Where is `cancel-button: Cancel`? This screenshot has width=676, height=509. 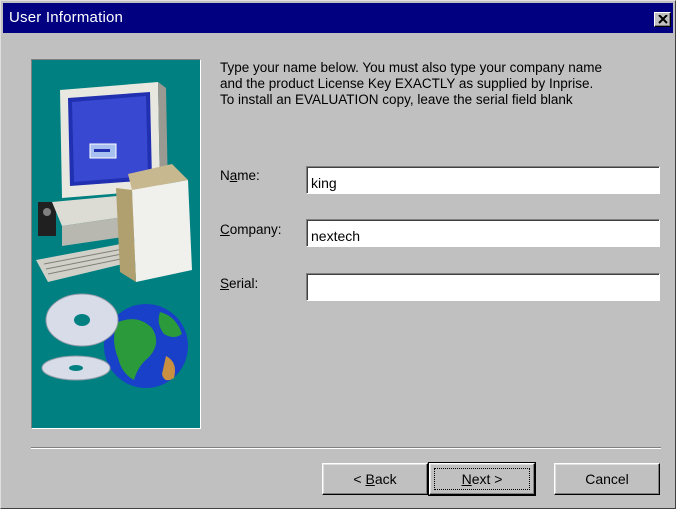
cancel-button: Cancel is located at coordinates (607, 479).